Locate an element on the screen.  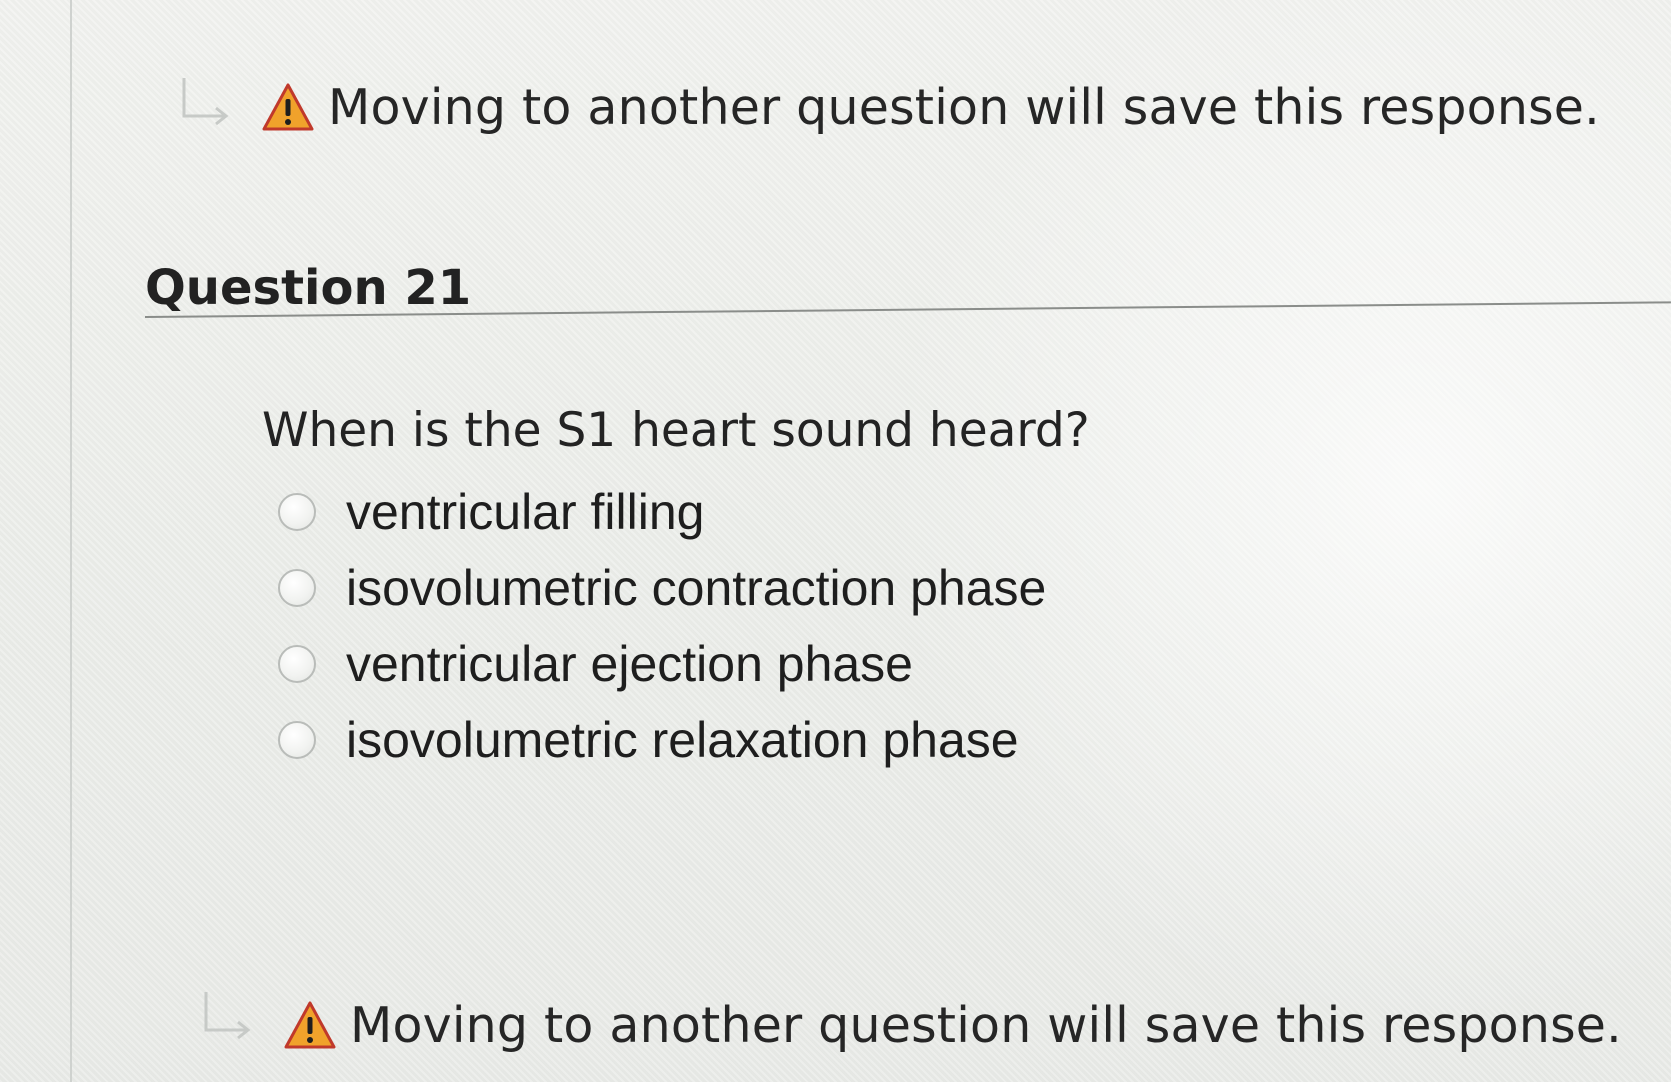
content-frame-border is located at coordinates (71, 541).